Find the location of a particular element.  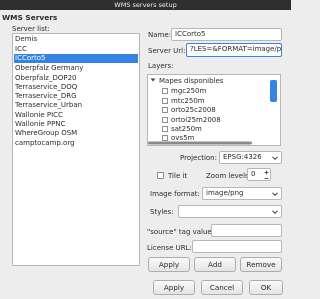

projection-select: EPSG:4326 is located at coordinates (250, 157).